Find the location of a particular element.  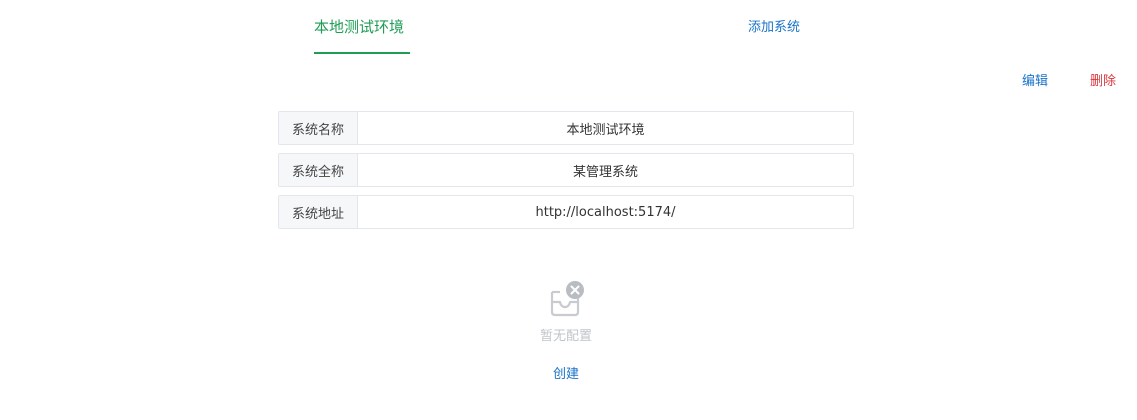

detail-row-system-address: 系统地址 http://localhost:5174/ is located at coordinates (566, 212).